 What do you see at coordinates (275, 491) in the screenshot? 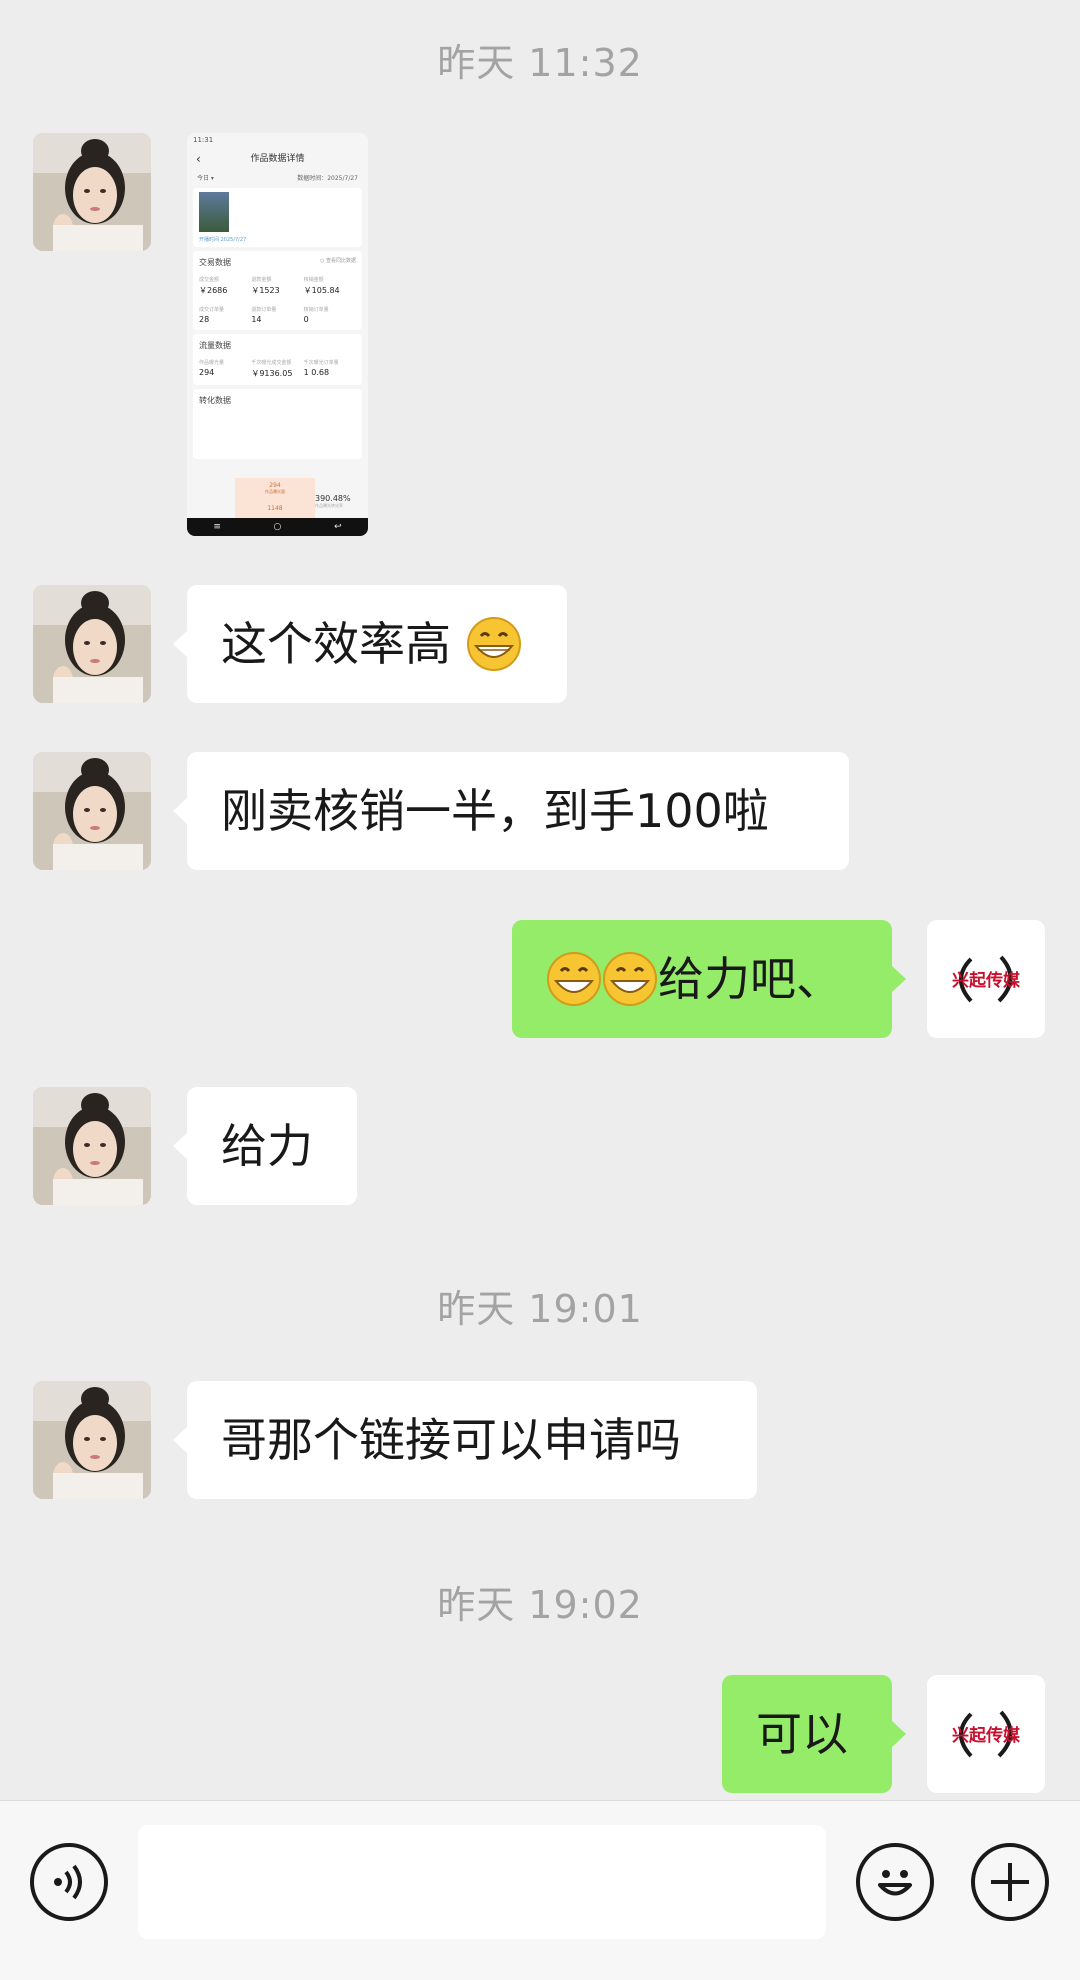
I see `funnel-label: 作品曝光量` at bounding box center [275, 491].